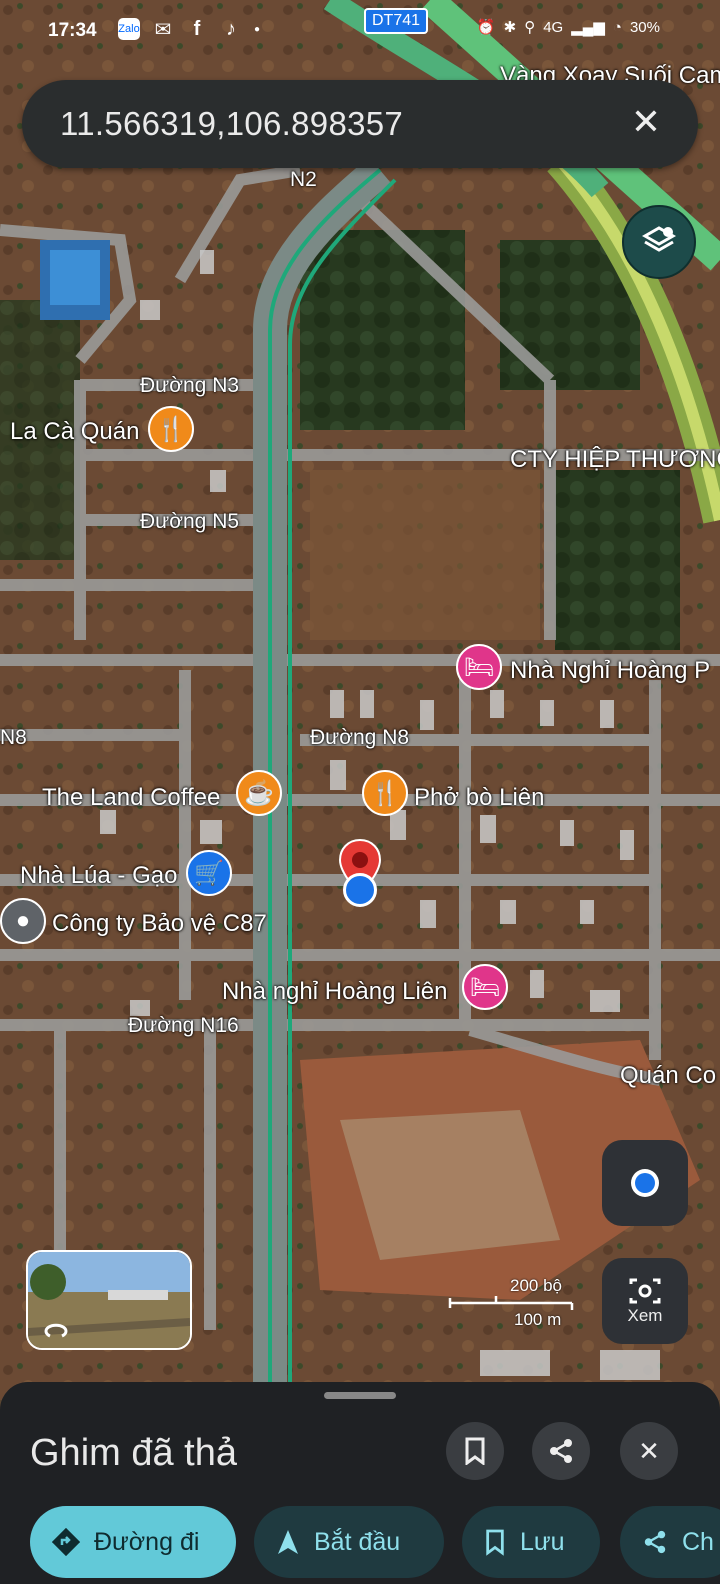 The height and width of the screenshot is (1584, 720). I want to click on map-scale: 200 bộ 100 m, so click(513, 1303).